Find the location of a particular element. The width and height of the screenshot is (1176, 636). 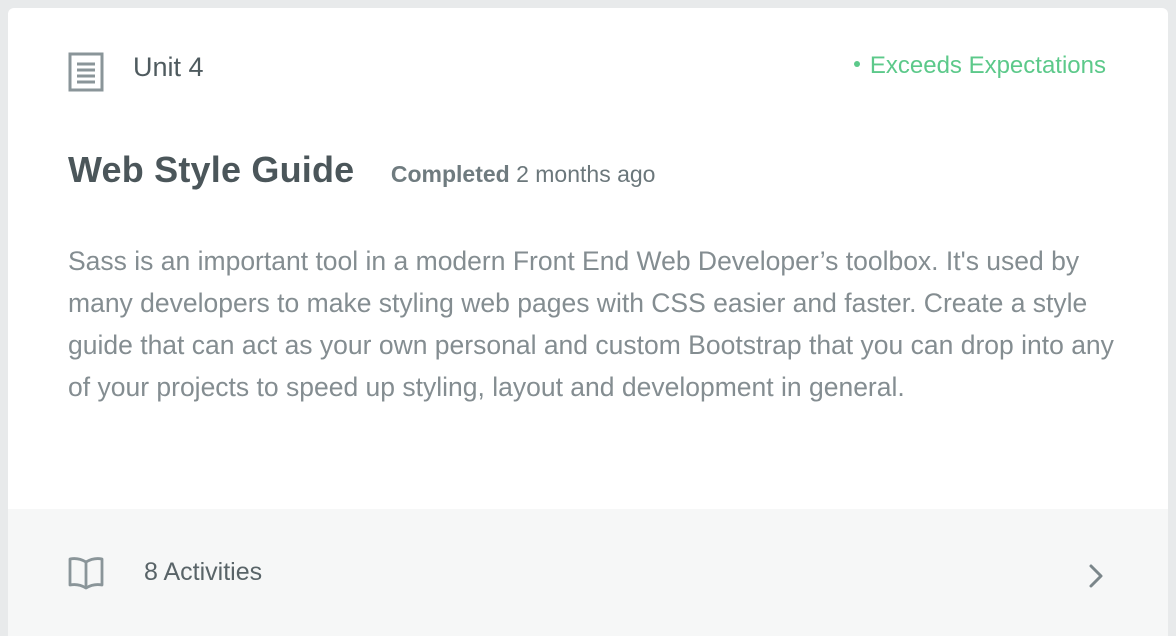

completion-info: Completed 2 months ago is located at coordinates (523, 174).